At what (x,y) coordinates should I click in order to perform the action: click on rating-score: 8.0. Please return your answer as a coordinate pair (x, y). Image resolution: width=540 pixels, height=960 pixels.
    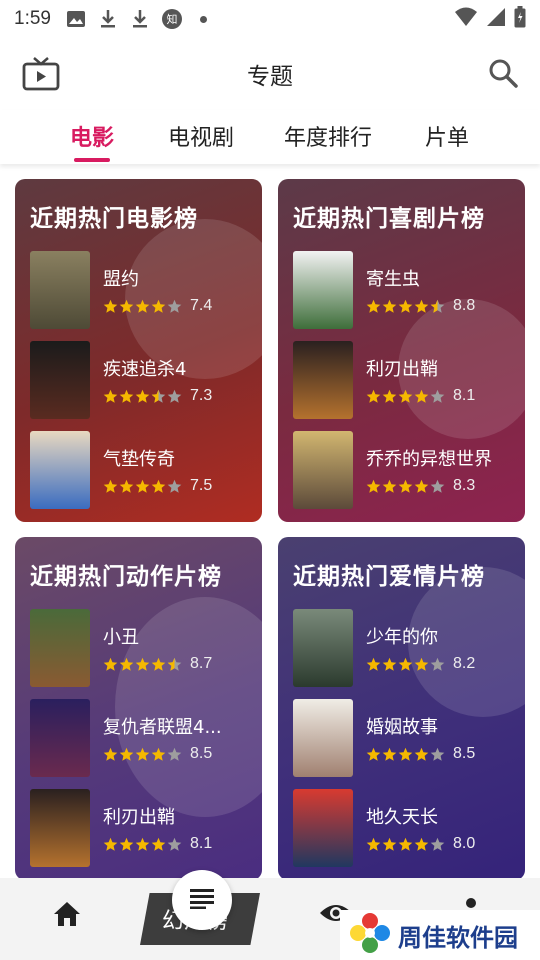
    Looking at the image, I should click on (464, 843).